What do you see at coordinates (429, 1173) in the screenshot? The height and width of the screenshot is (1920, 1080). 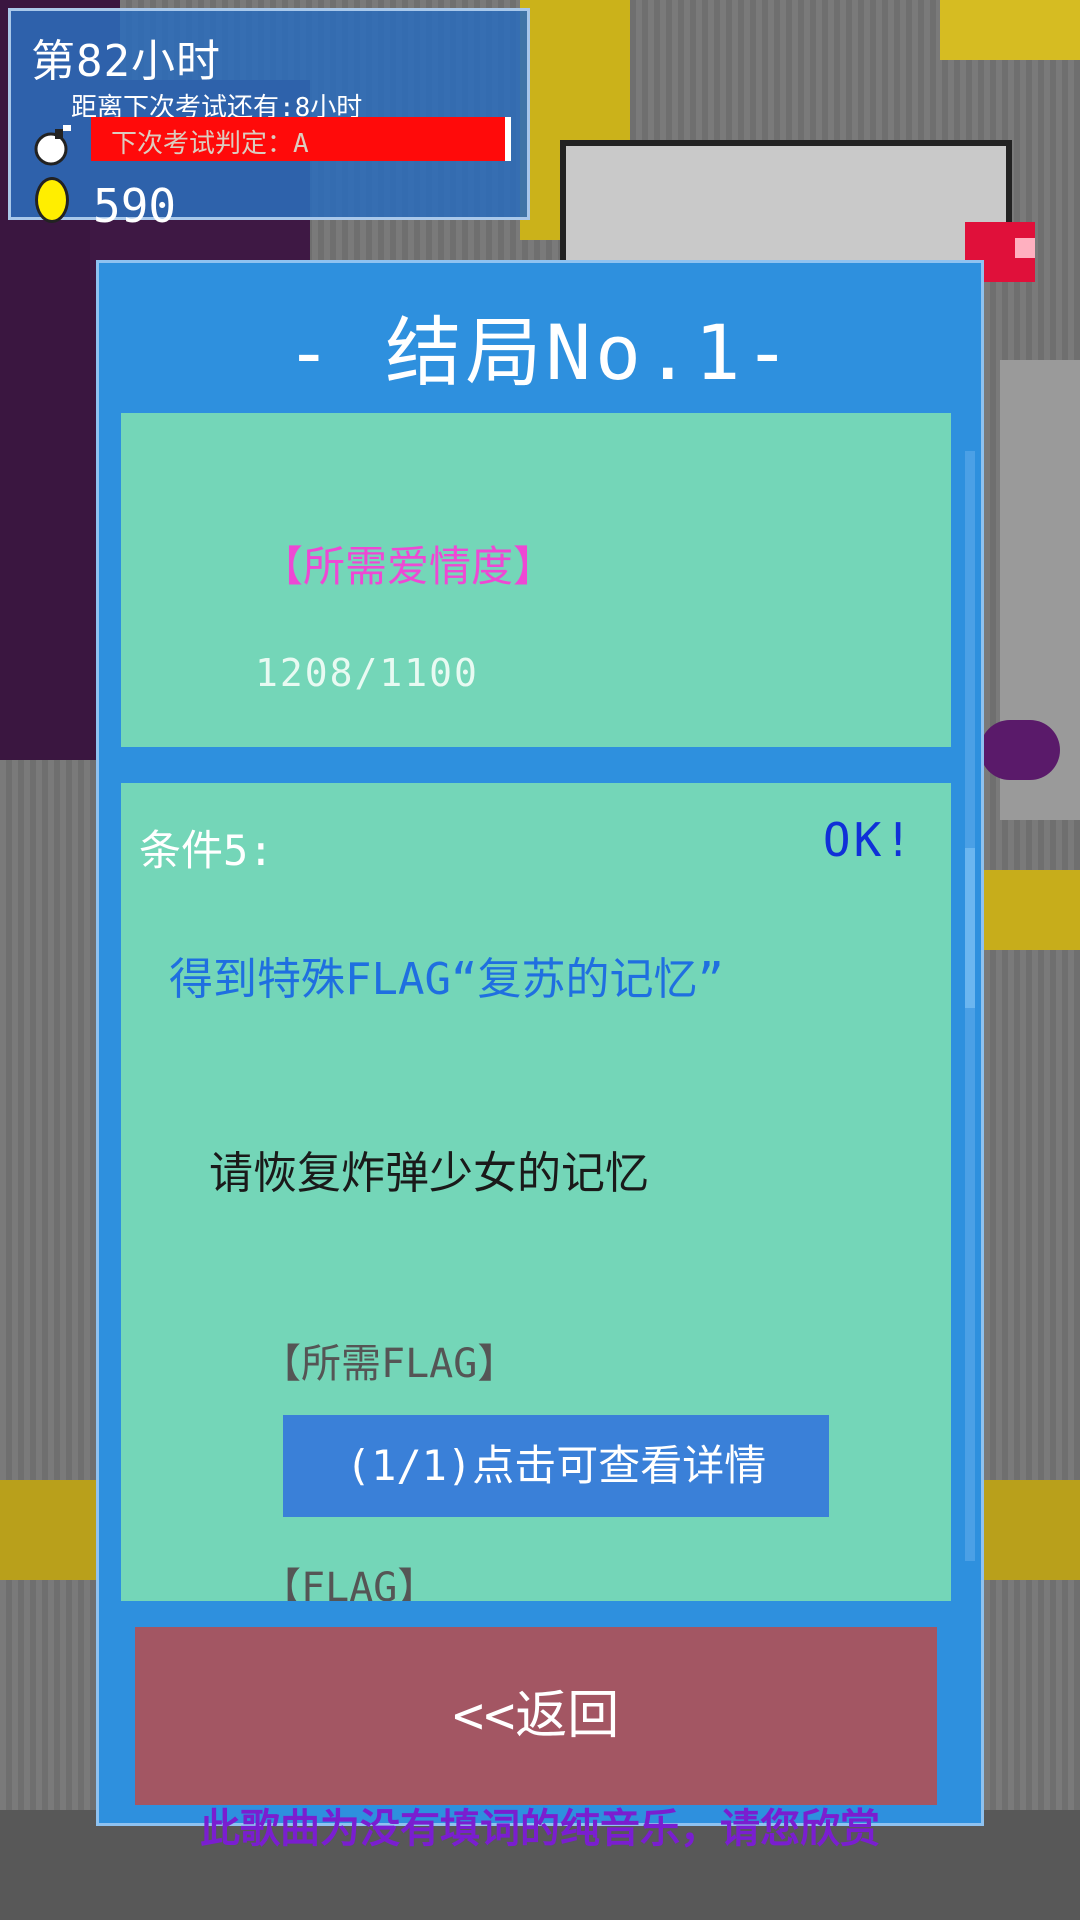 I see `condition-hint: 请恢复炸弹少女的记忆` at bounding box center [429, 1173].